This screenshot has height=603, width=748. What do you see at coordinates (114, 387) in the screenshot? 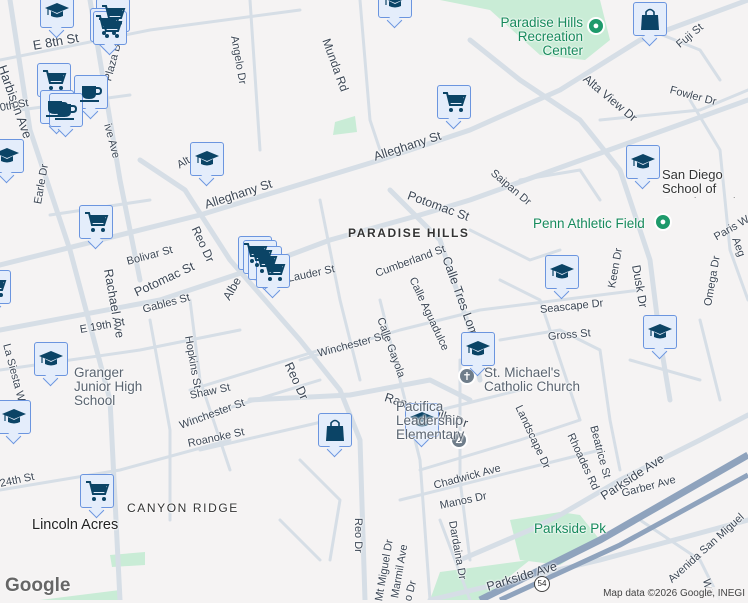
I see `poi-label-granger: Granger Junior High School` at bounding box center [114, 387].